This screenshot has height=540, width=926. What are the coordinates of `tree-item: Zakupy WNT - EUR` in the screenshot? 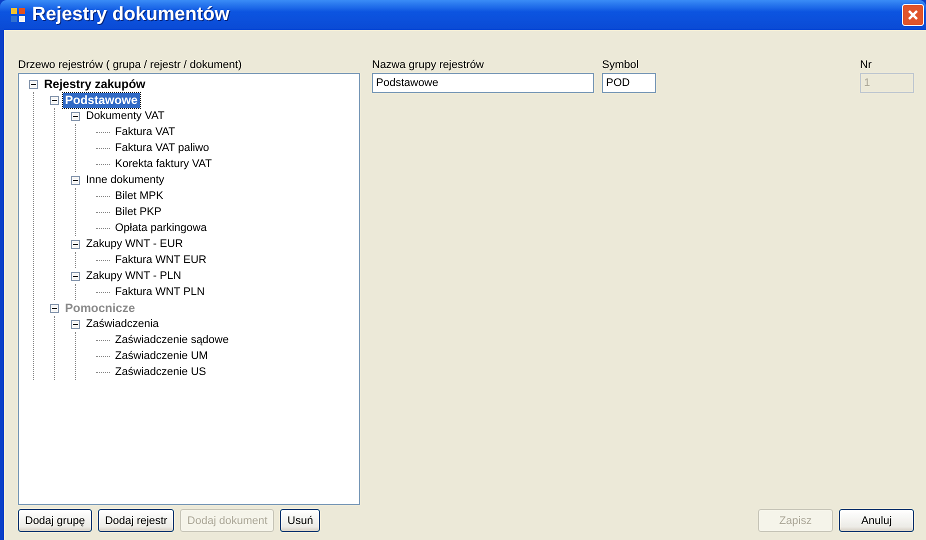 It's located at (134, 244).